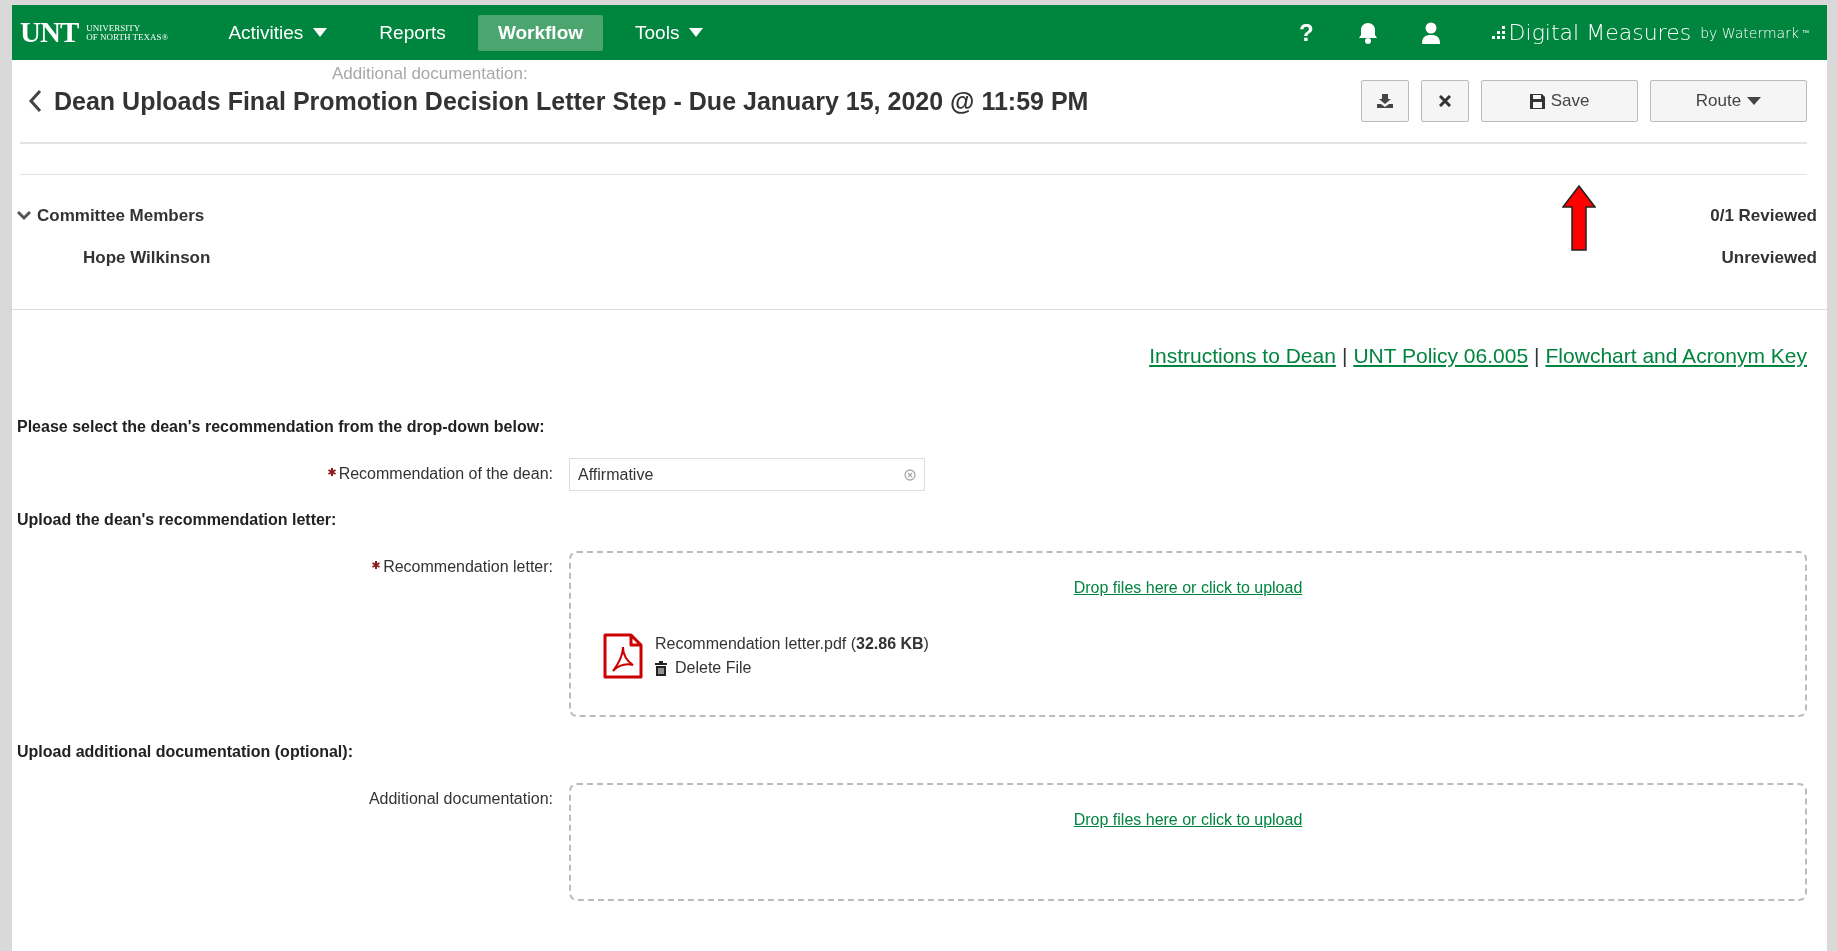  I want to click on trash-icon, so click(661, 668).